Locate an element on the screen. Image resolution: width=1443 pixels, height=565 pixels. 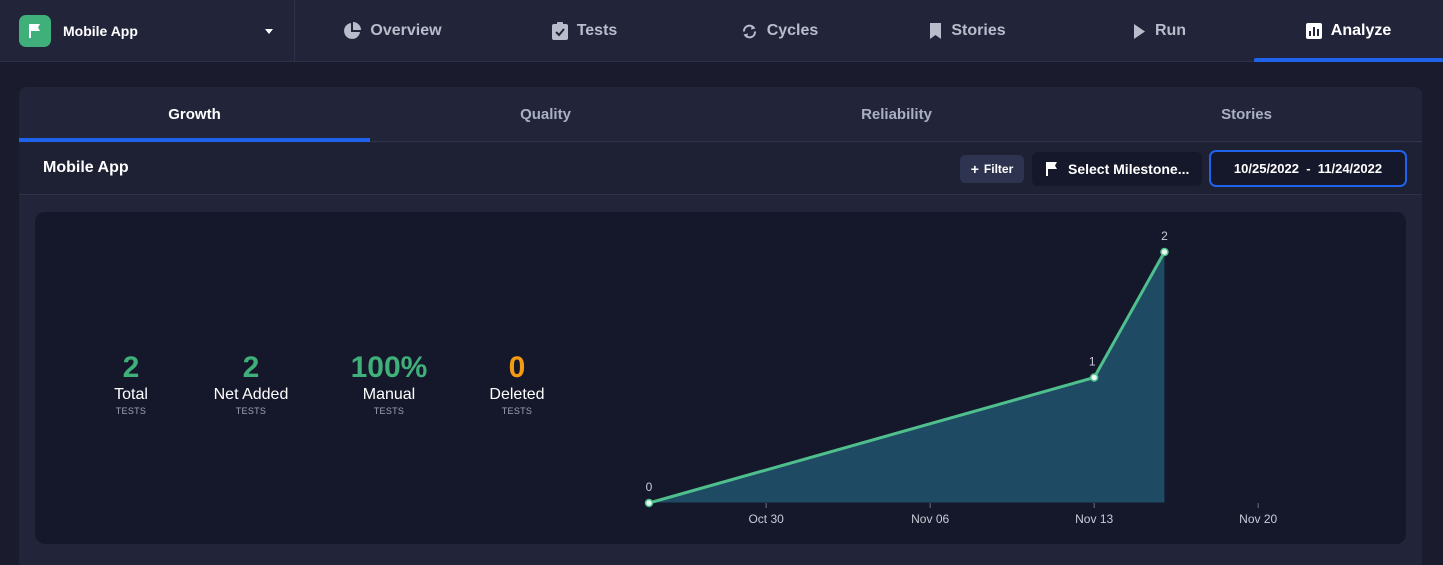
tab-overview: Overview is located at coordinates (392, 31).